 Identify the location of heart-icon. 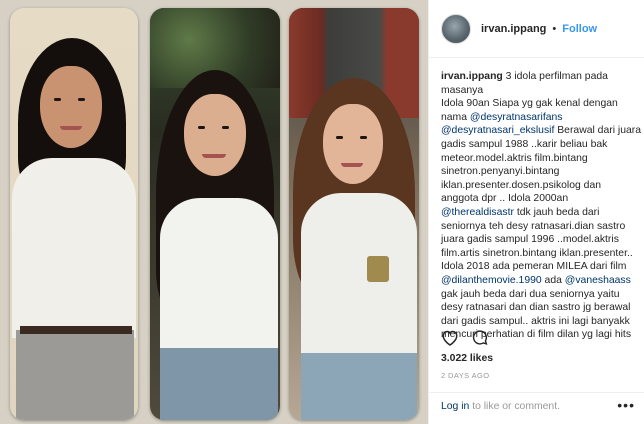
(450, 337).